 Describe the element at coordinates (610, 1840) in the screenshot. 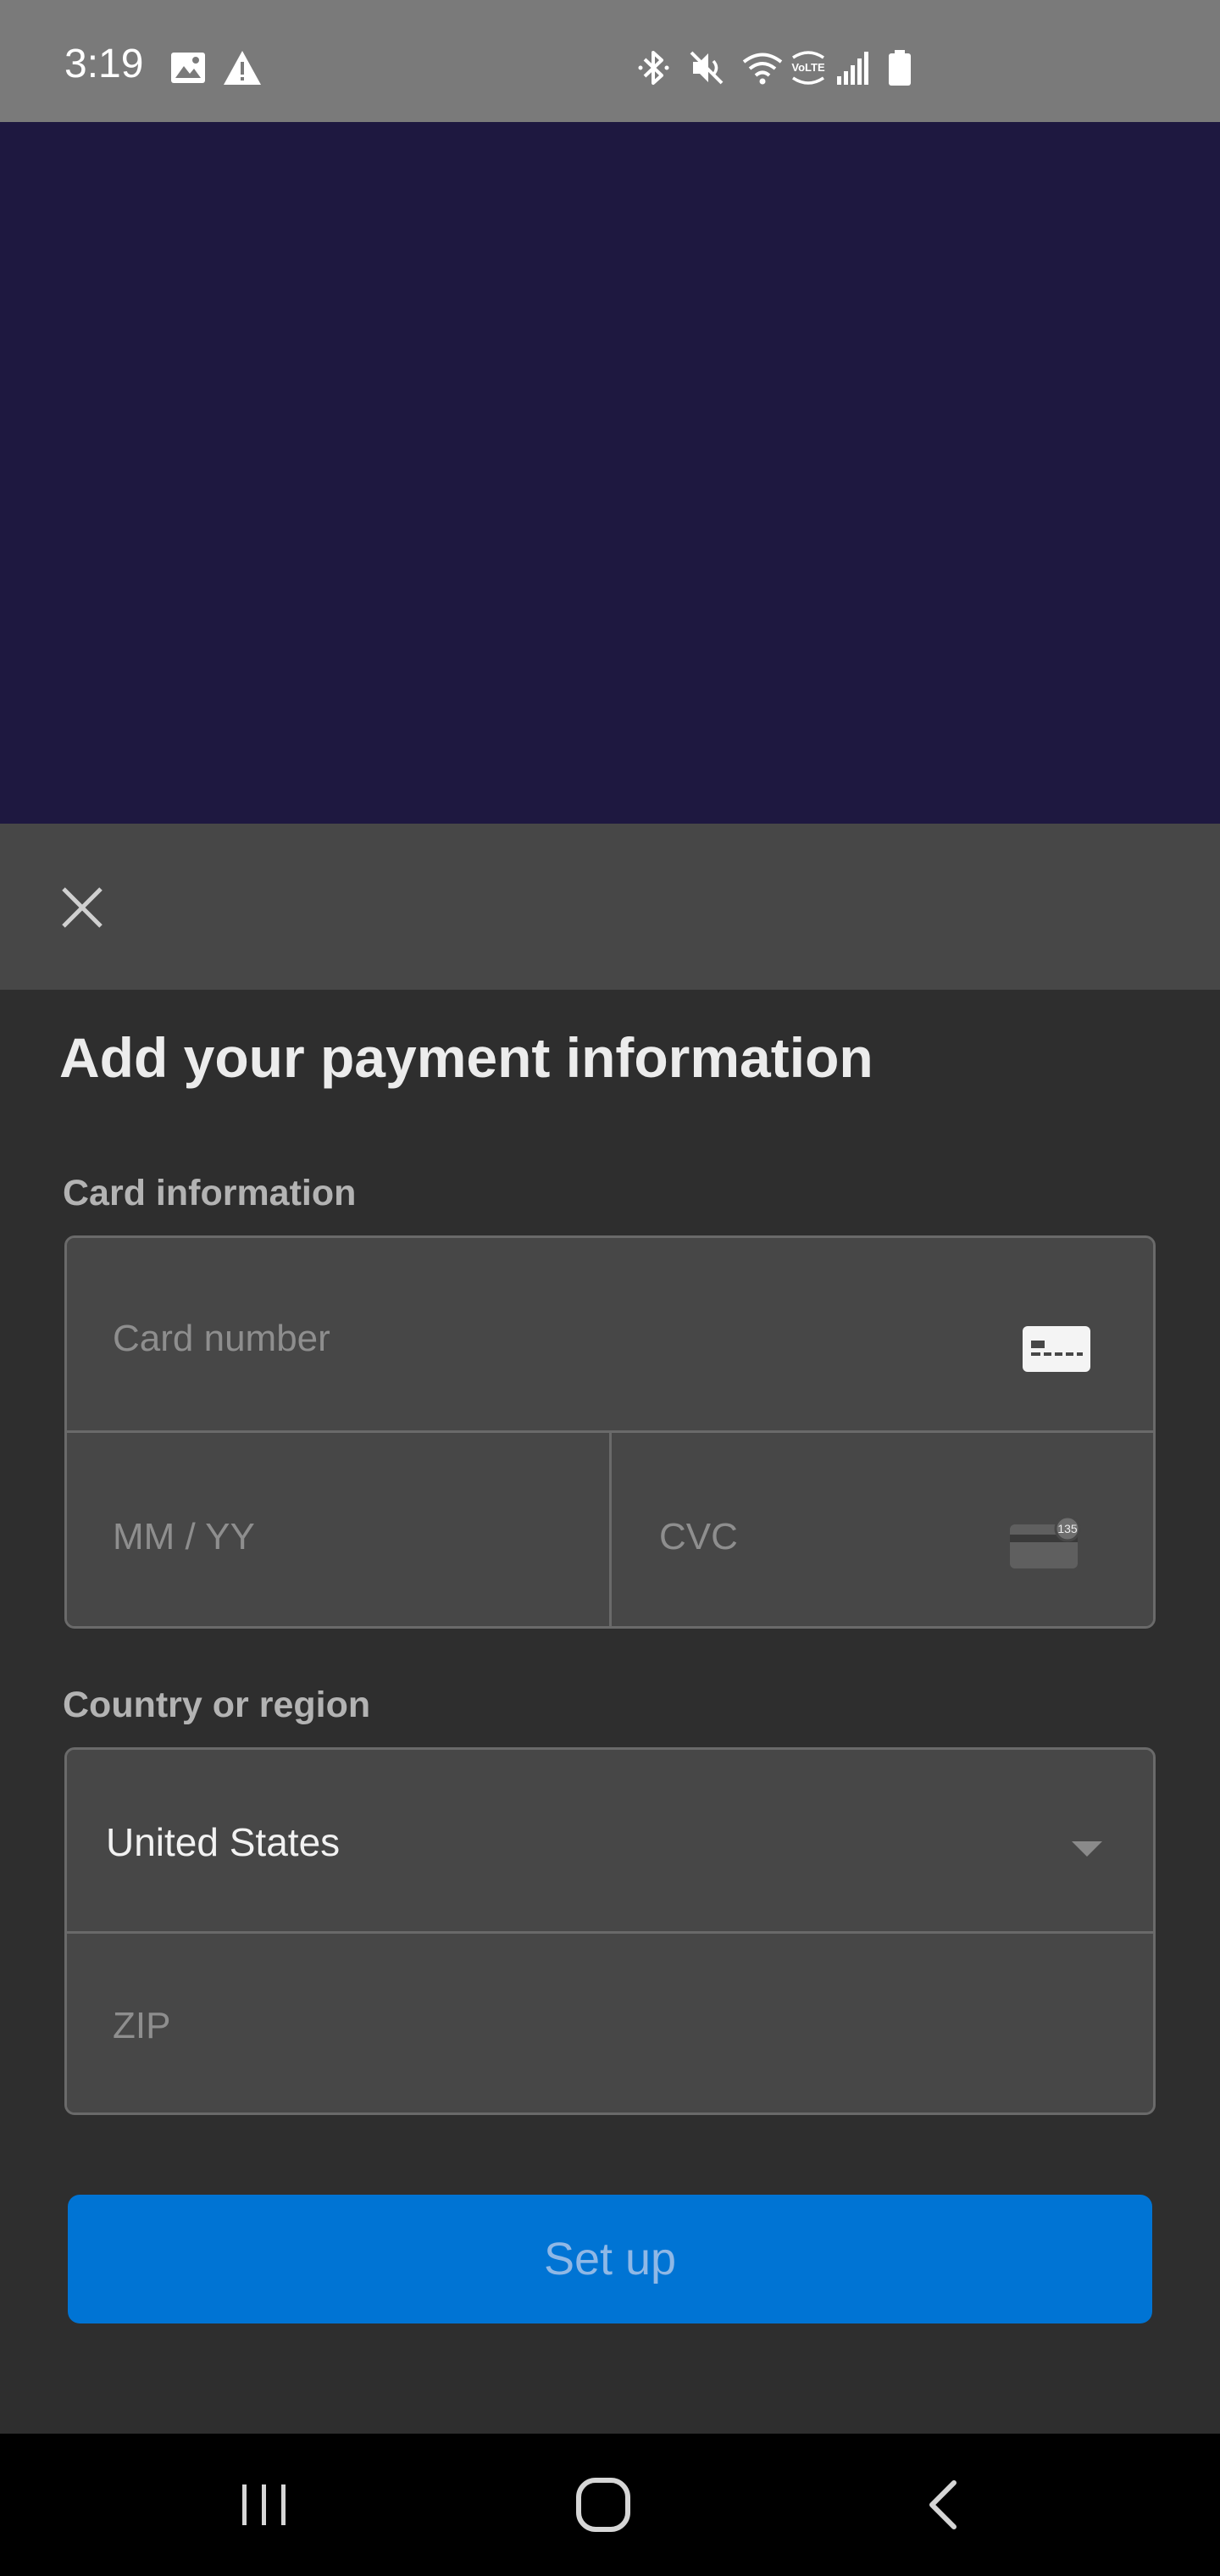

I see `country-select: United States` at that location.